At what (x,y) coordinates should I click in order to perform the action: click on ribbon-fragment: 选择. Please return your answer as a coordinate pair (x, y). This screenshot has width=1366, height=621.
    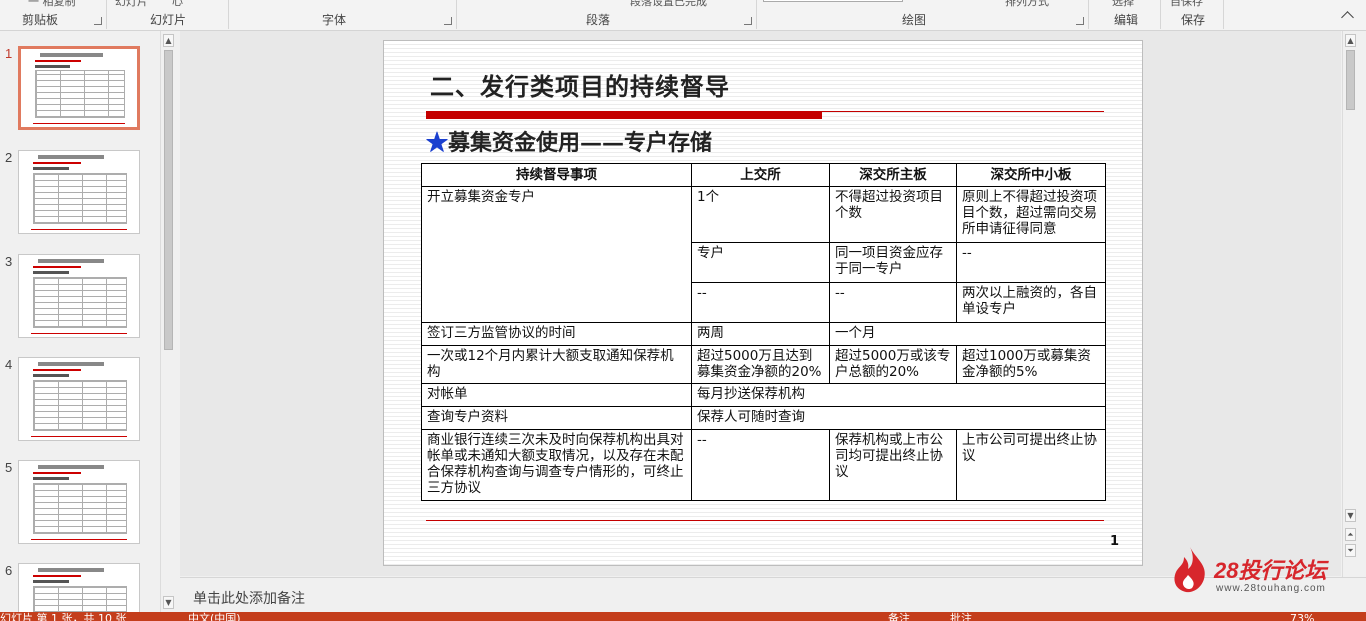
    Looking at the image, I should click on (1123, 4).